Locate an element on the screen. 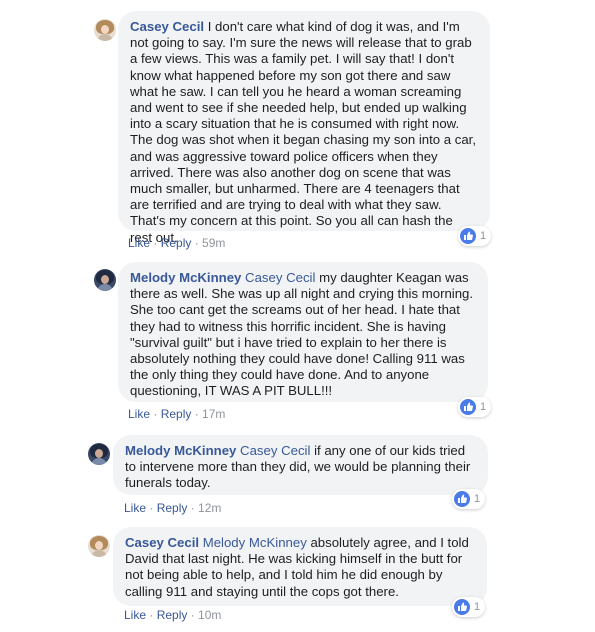  timestamp: 17m is located at coordinates (213, 414).